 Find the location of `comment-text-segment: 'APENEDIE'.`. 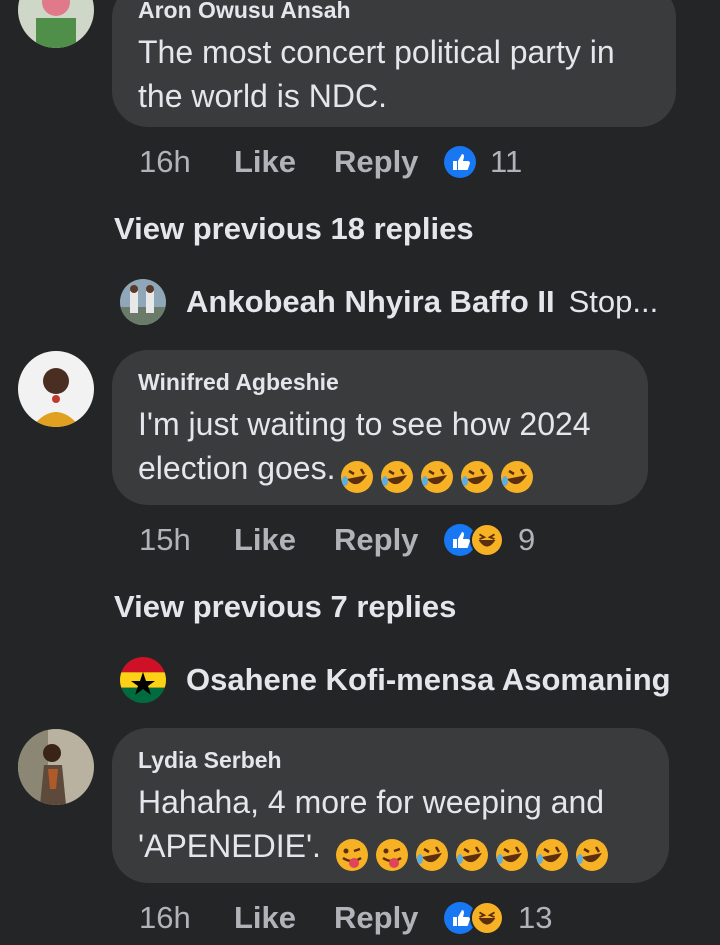

comment-text-segment: 'APENEDIE'. is located at coordinates (229, 846).